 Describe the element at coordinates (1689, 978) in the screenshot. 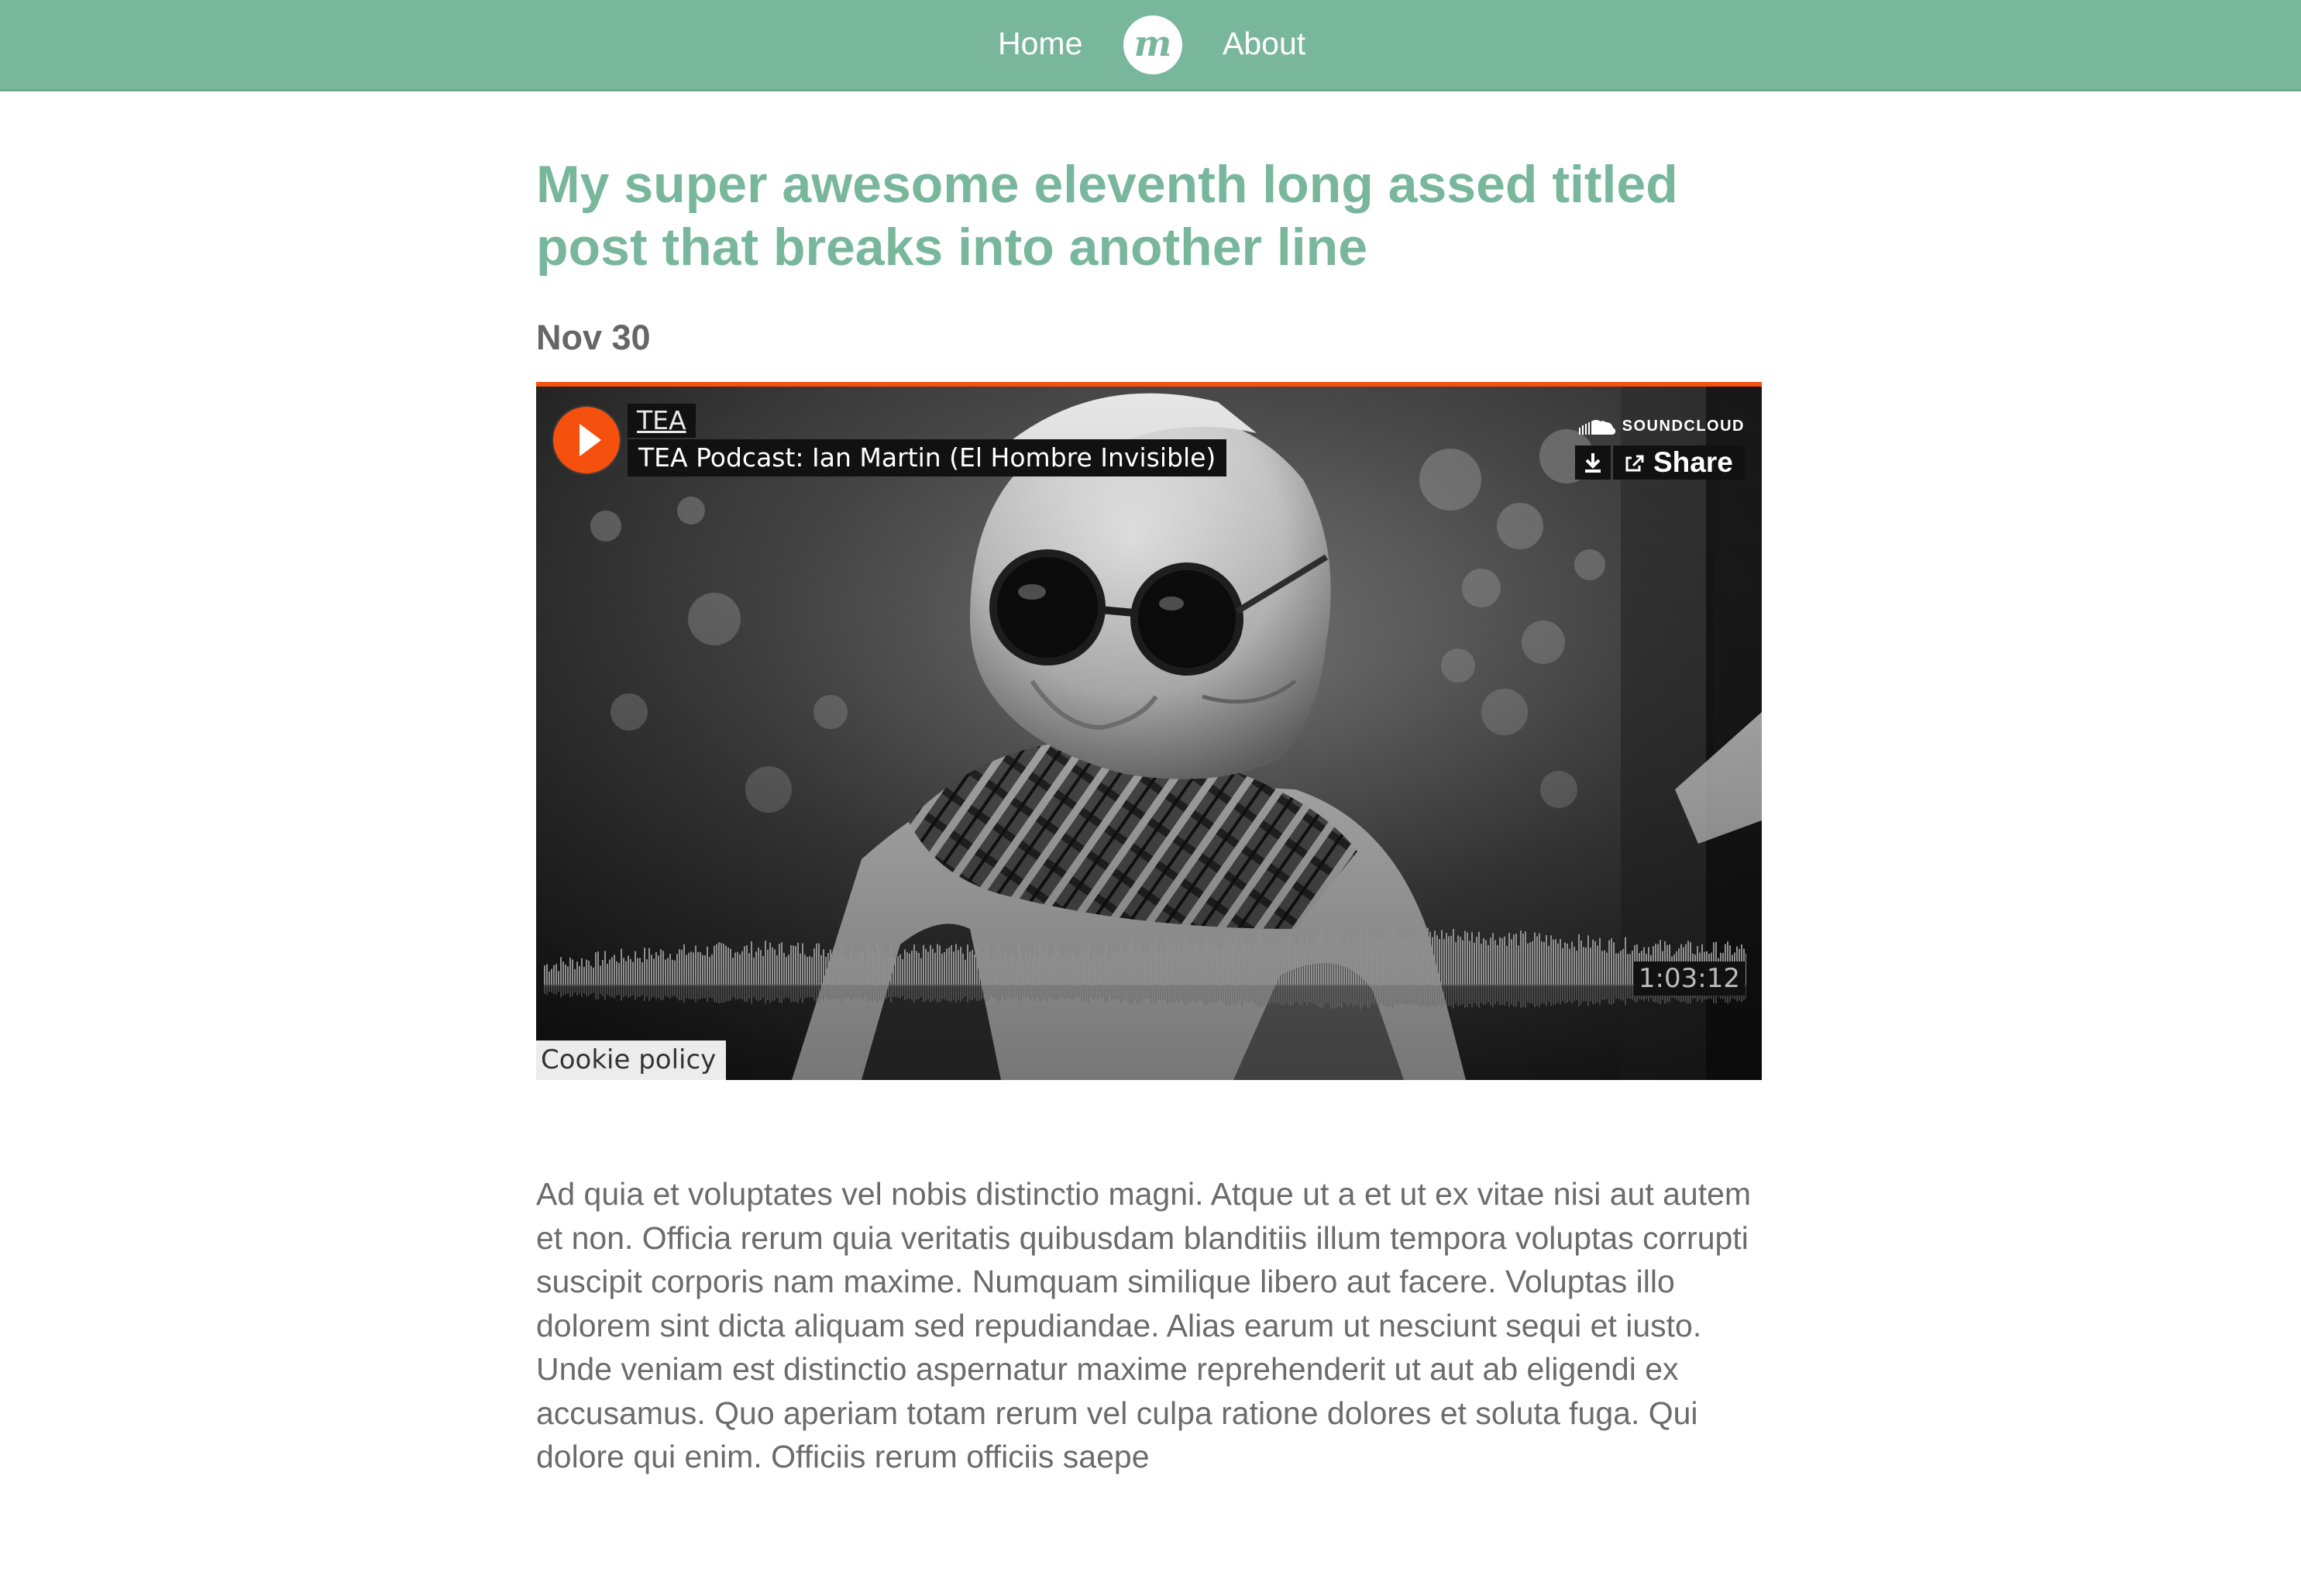

I see `track-duration: 1:03:12` at that location.